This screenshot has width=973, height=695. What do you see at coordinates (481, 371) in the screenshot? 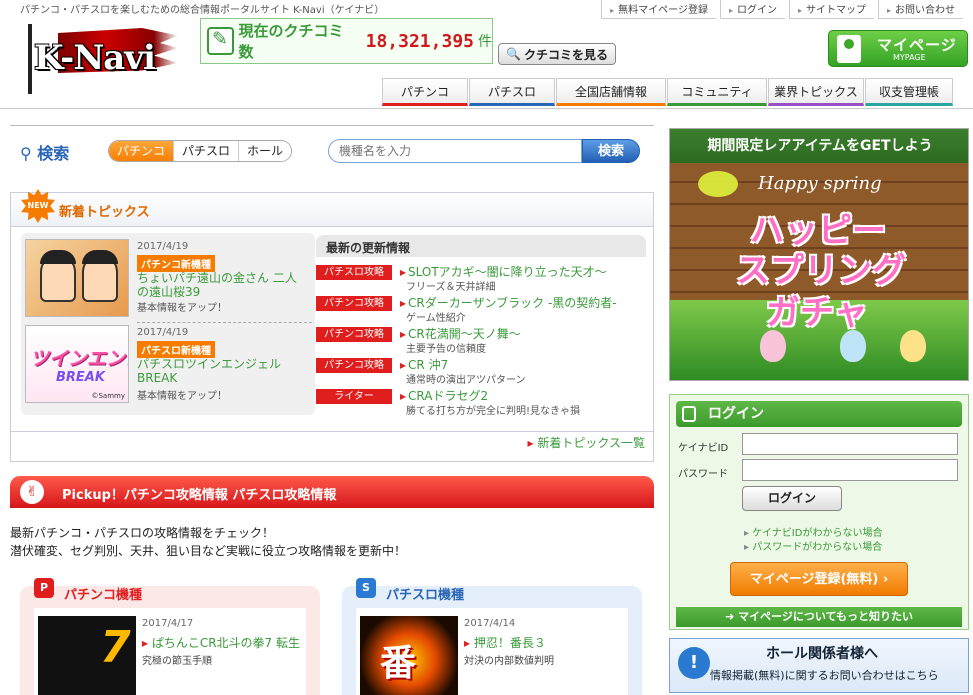
I see `list-item: パチンコ攻略CR 沖7通常時の演出アツパターン` at bounding box center [481, 371].